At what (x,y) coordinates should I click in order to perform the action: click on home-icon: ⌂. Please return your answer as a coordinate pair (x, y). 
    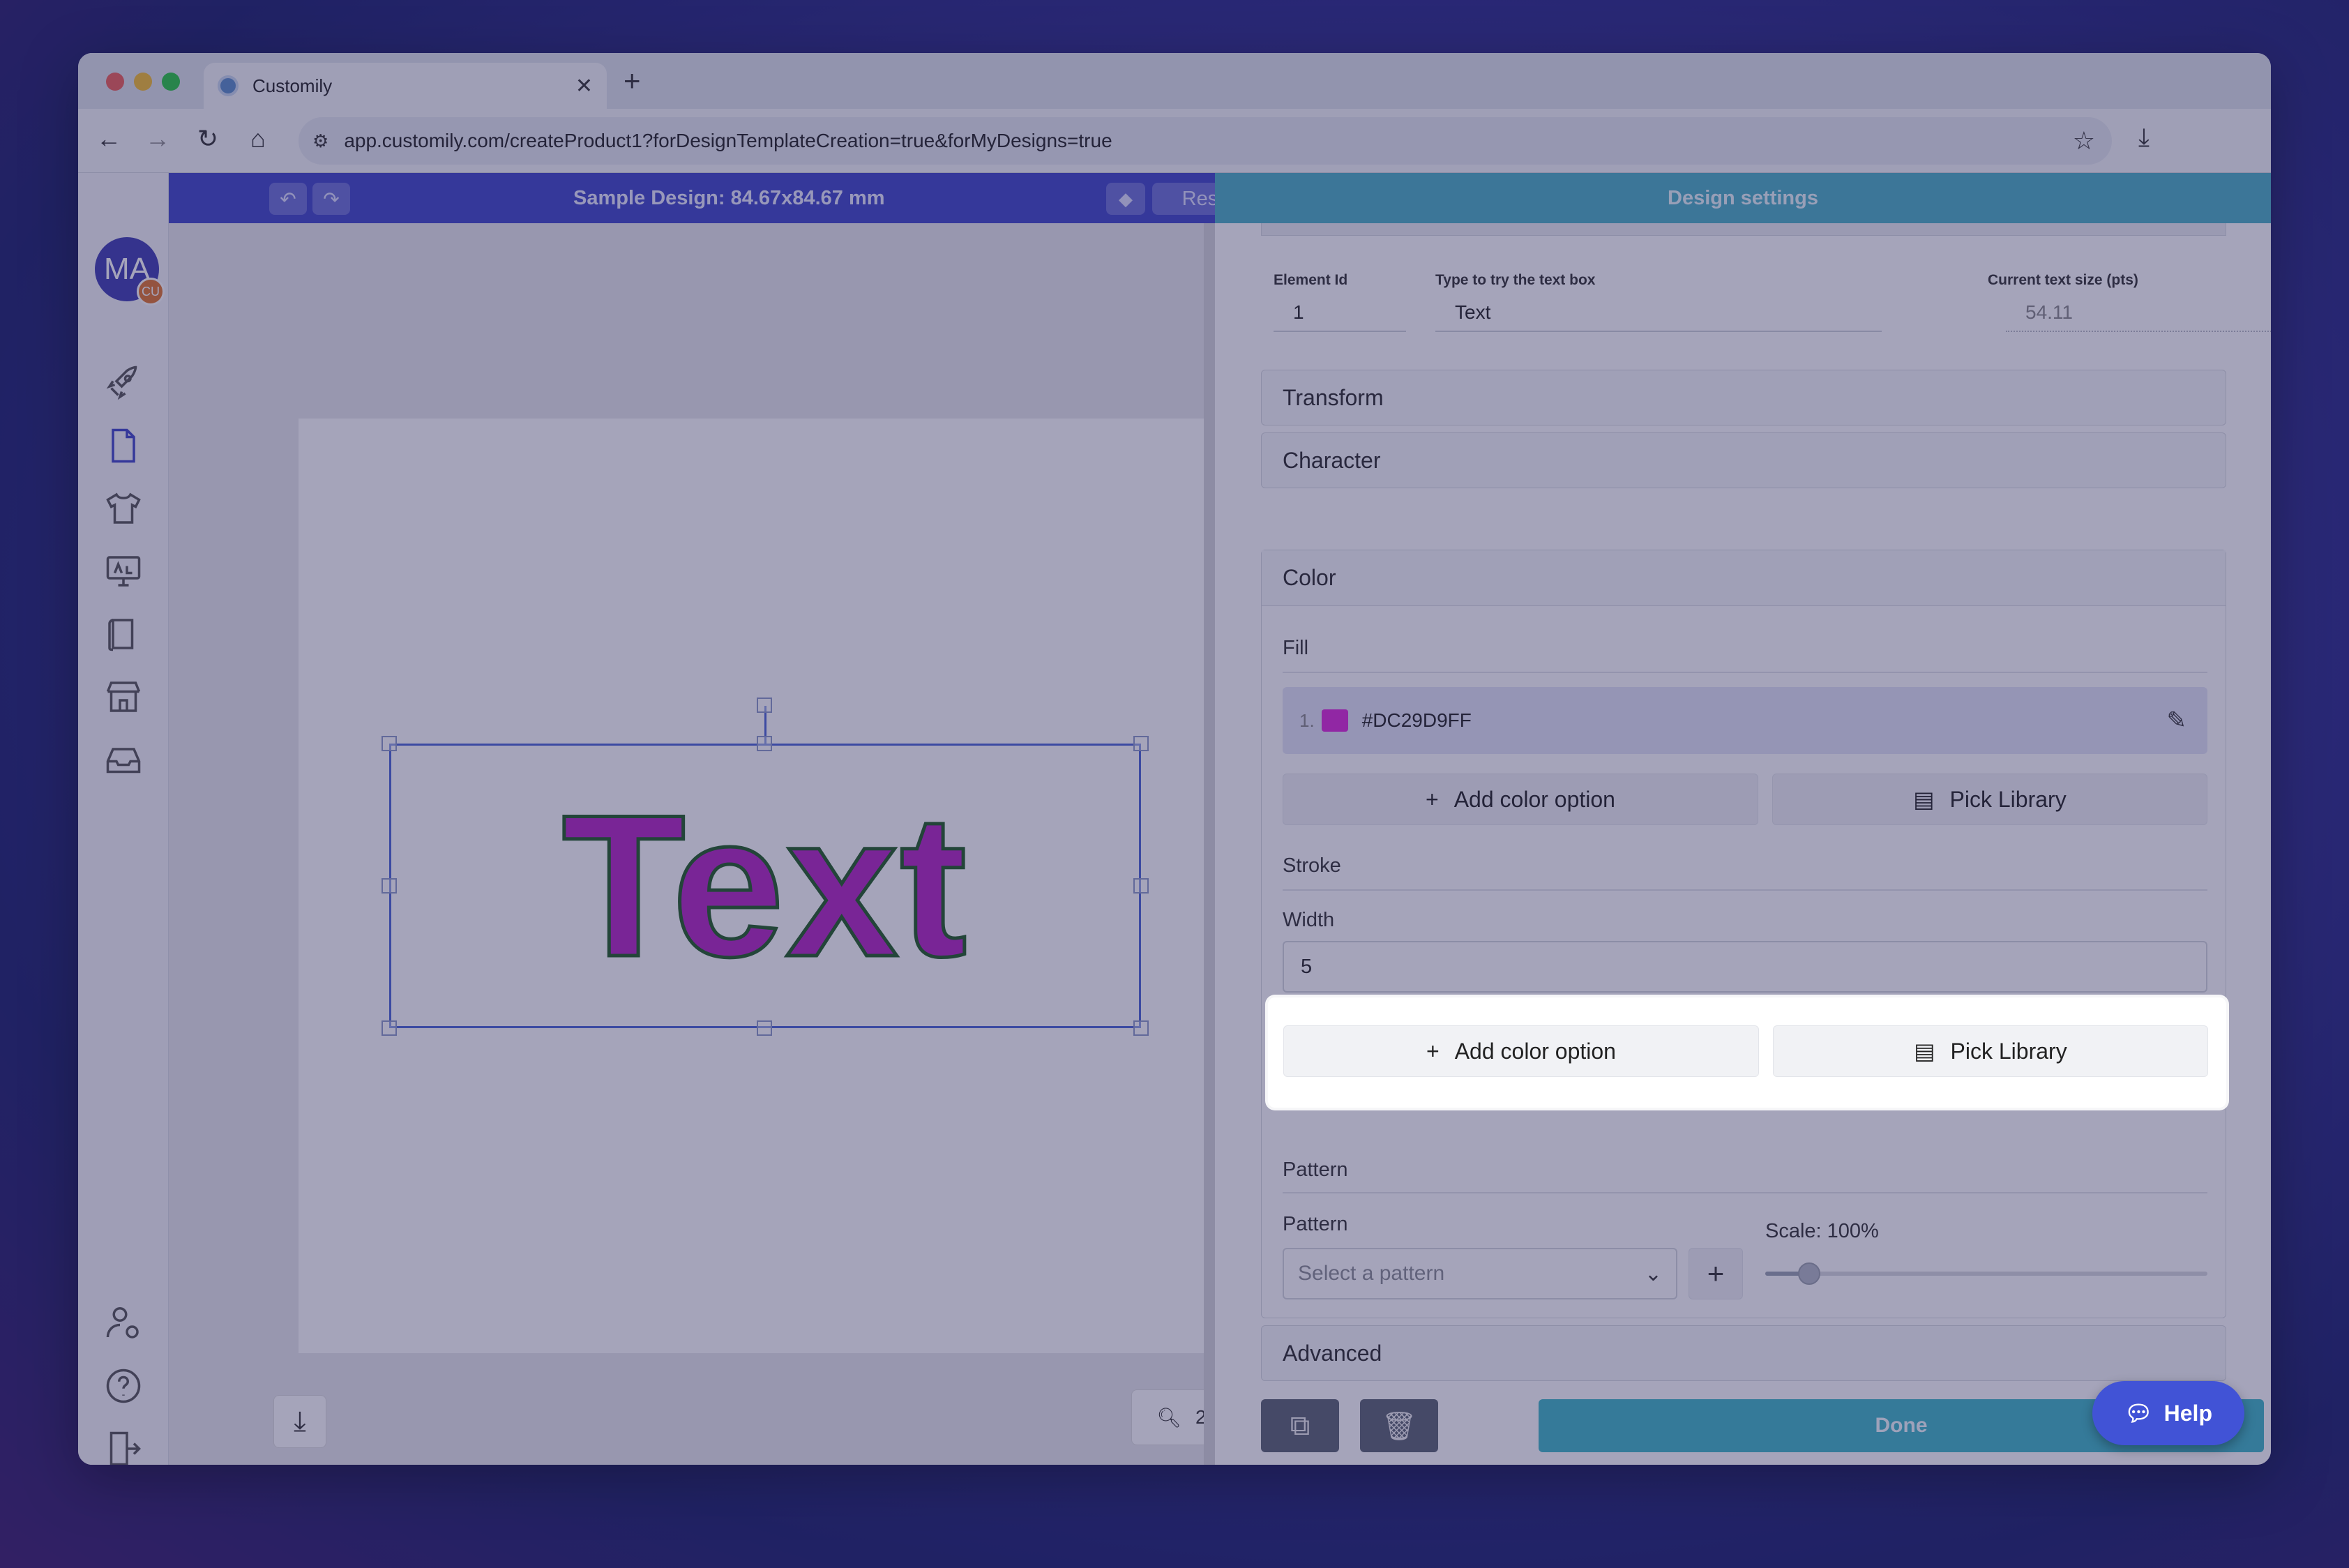
    Looking at the image, I should click on (258, 138).